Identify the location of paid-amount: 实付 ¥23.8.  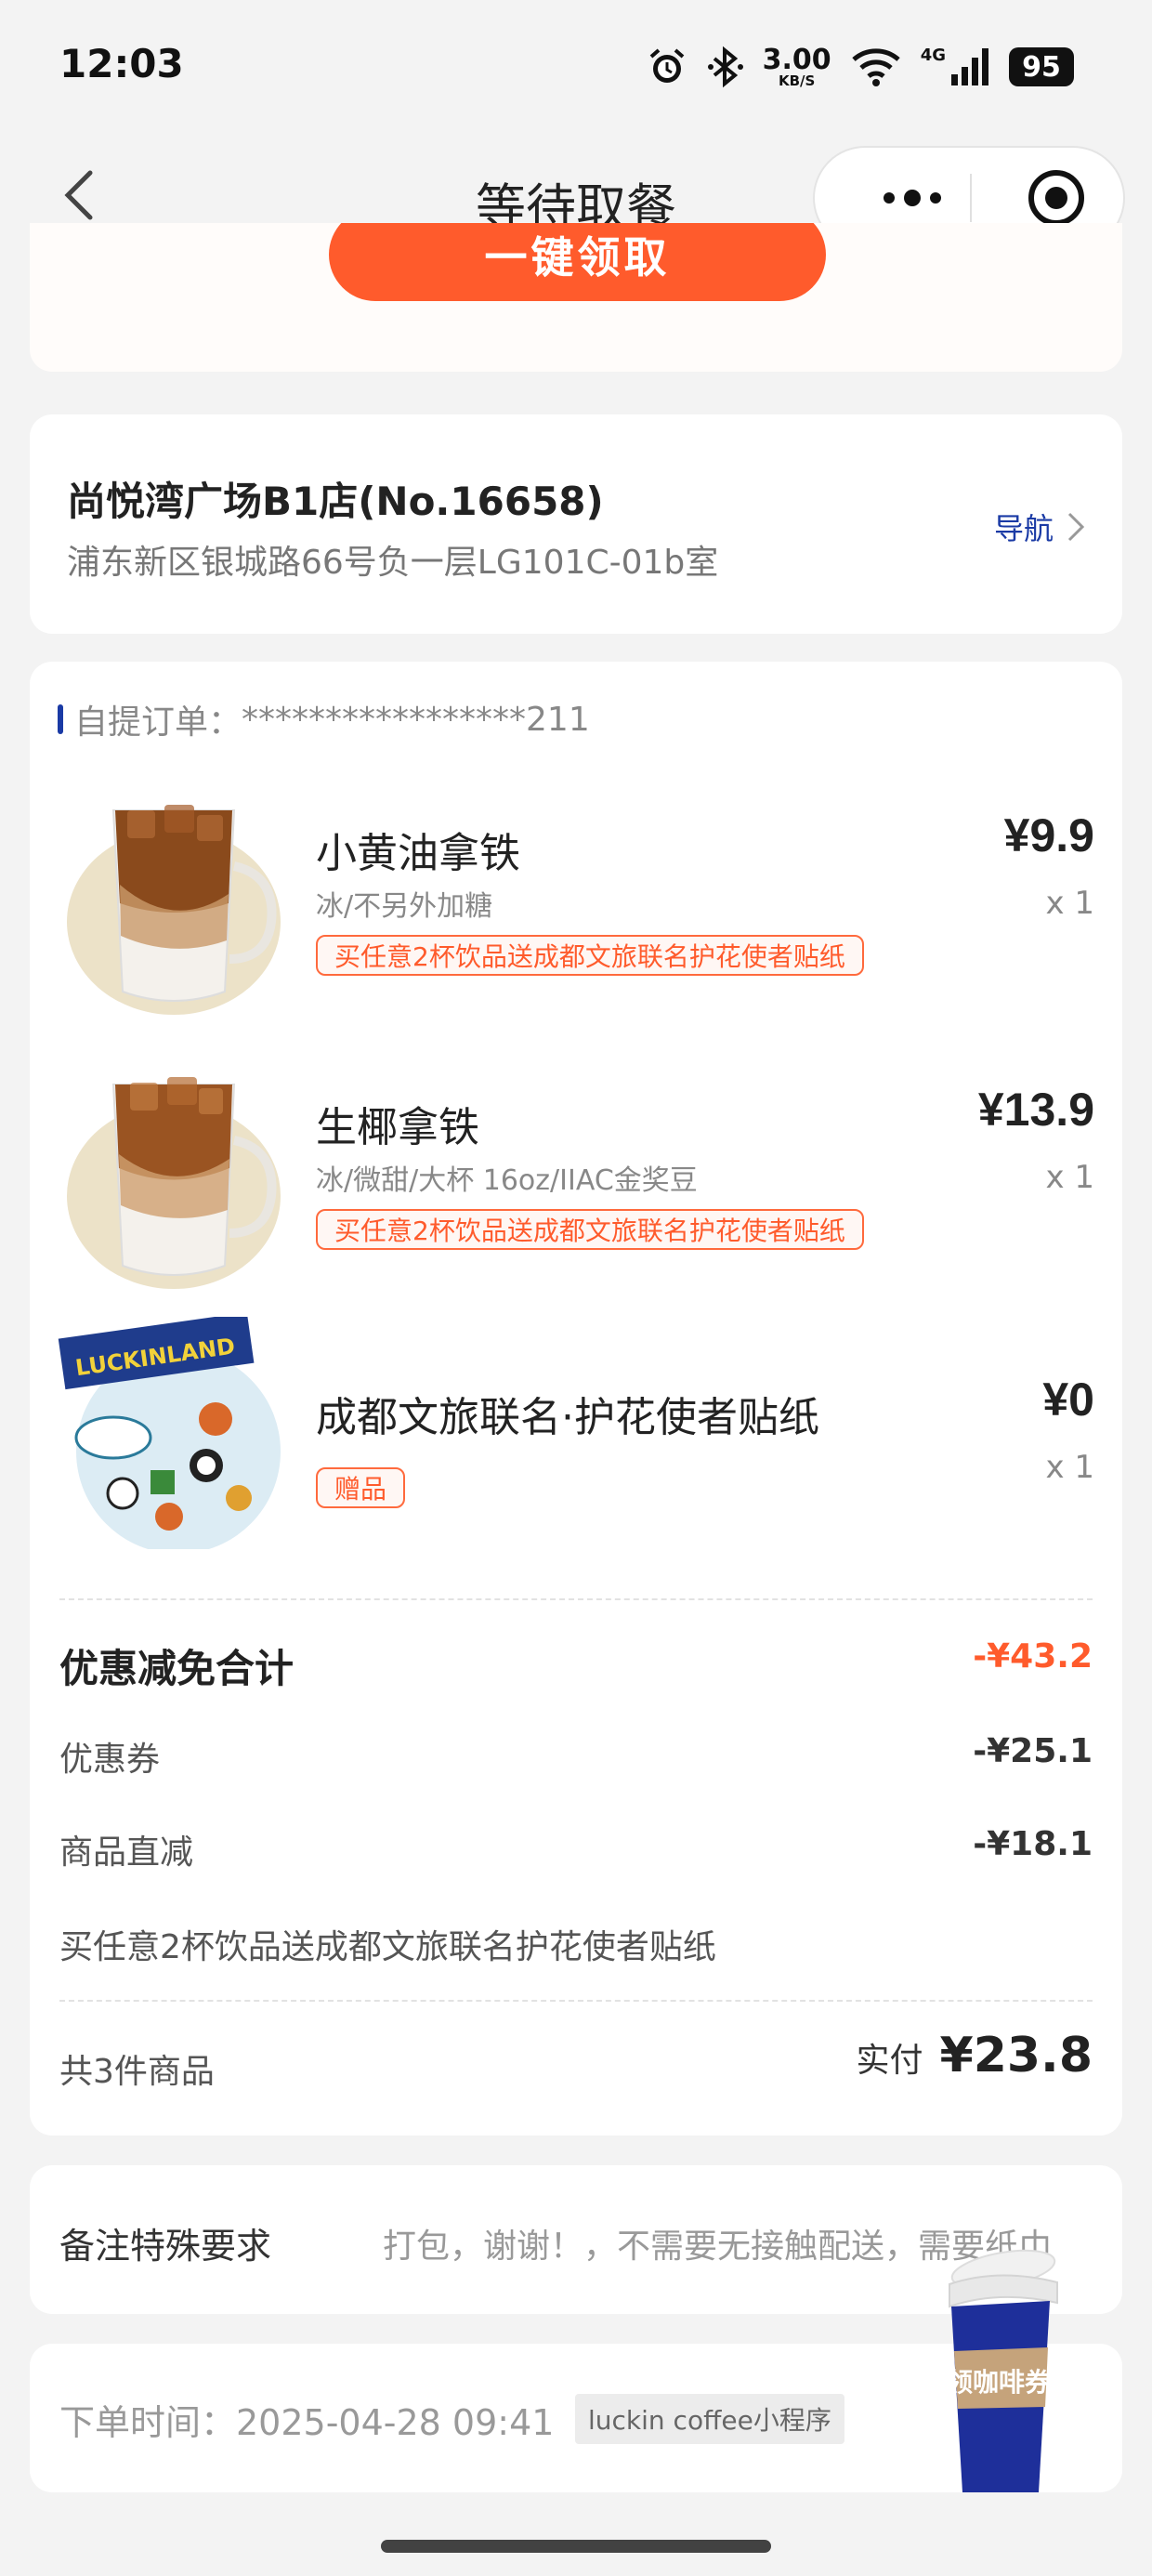
(975, 2055).